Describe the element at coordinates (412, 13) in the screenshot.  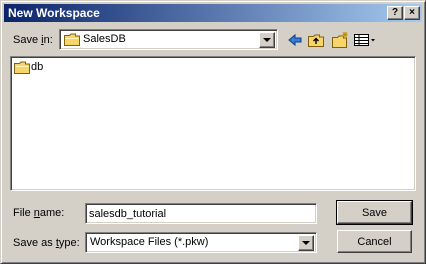
I see `close-button: ×` at that location.